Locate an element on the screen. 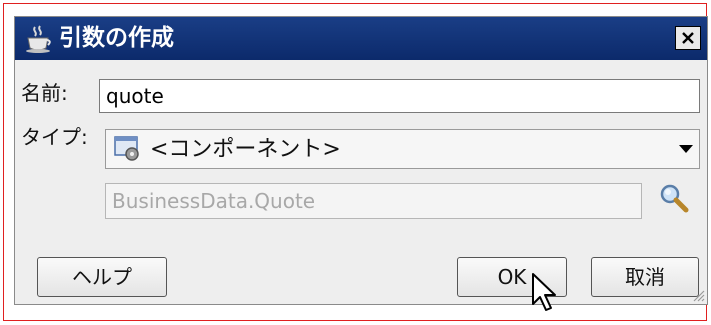  resize-grip-icon is located at coordinates (698, 295).